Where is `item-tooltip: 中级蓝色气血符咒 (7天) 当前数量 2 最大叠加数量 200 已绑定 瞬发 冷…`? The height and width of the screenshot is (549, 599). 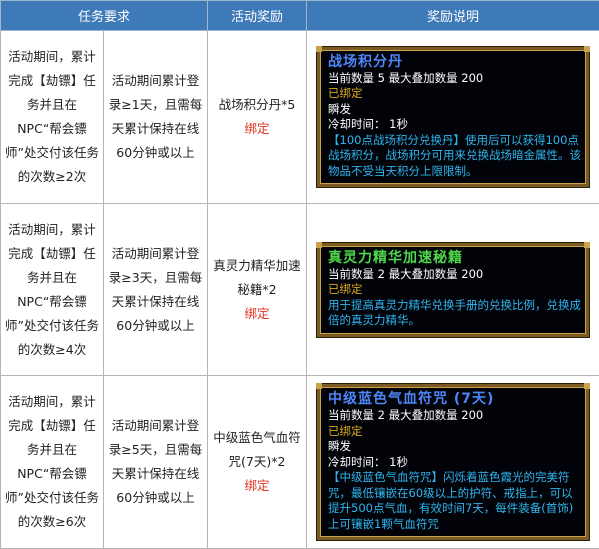 item-tooltip: 中级蓝色气血符咒 (7天) 当前数量 2 最大叠加数量 200 已绑定 瞬发 冷… is located at coordinates (453, 461).